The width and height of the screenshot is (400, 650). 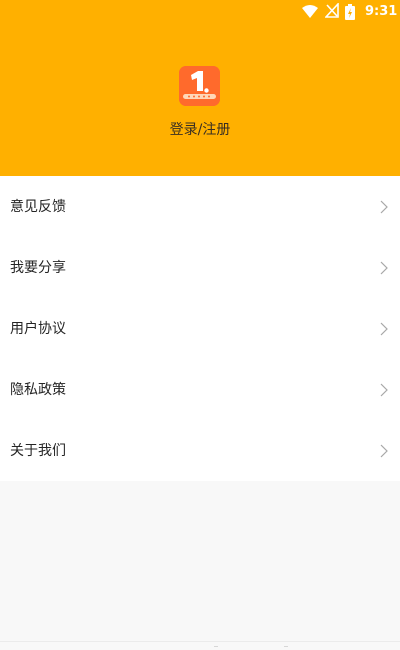 I want to click on battery-charging-icon, so click(x=350, y=14).